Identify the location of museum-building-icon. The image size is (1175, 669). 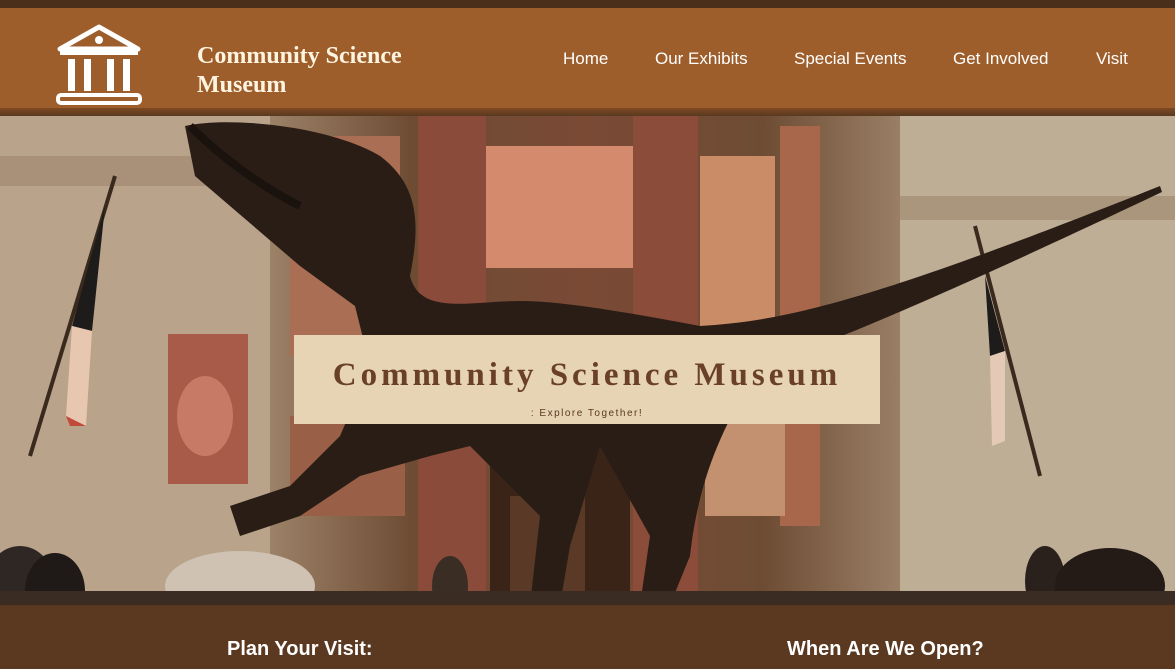
(99, 66).